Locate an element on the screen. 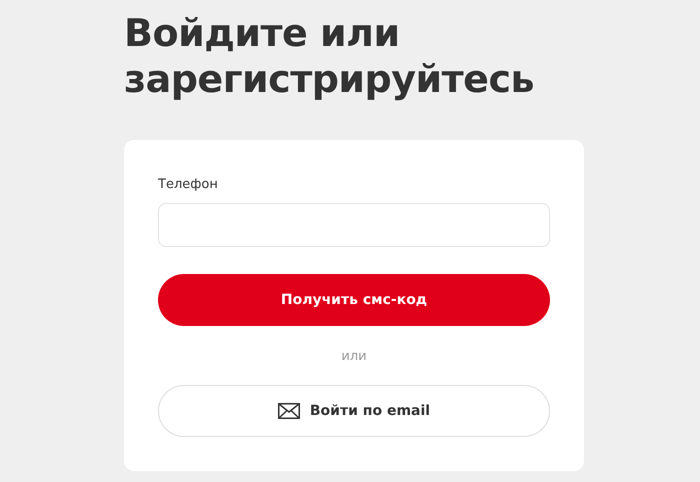 This screenshot has height=482, width=700. envelope-icon is located at coordinates (289, 411).